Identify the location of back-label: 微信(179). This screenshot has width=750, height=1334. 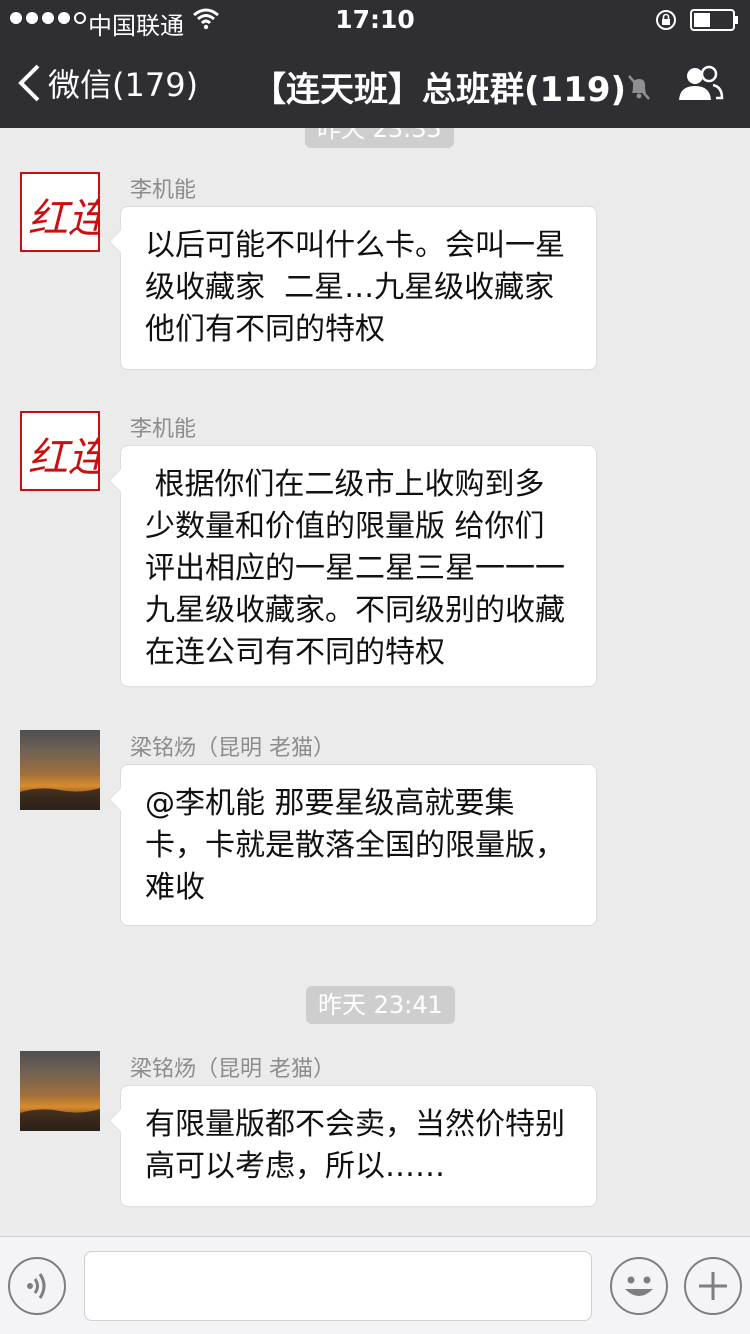
(123, 85).